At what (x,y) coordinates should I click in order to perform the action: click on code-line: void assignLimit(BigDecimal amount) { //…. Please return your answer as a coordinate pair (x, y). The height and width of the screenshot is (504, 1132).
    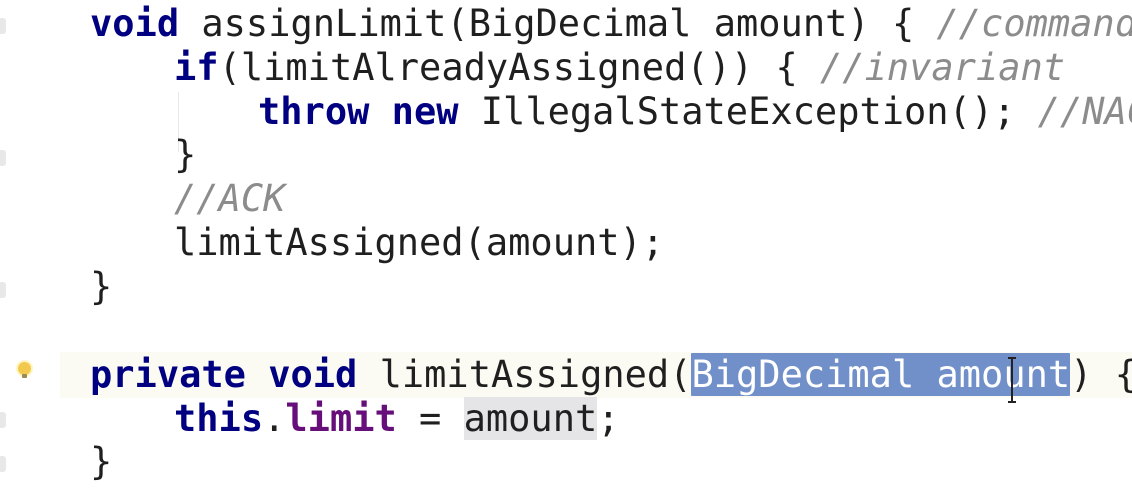
    Looking at the image, I should click on (611, 24).